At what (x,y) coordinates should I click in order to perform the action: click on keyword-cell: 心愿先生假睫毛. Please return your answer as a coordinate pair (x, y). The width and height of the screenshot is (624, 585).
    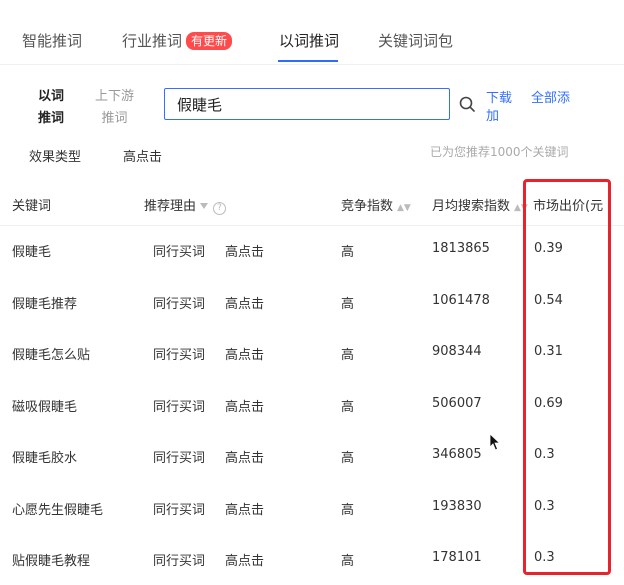
    Looking at the image, I should click on (58, 510).